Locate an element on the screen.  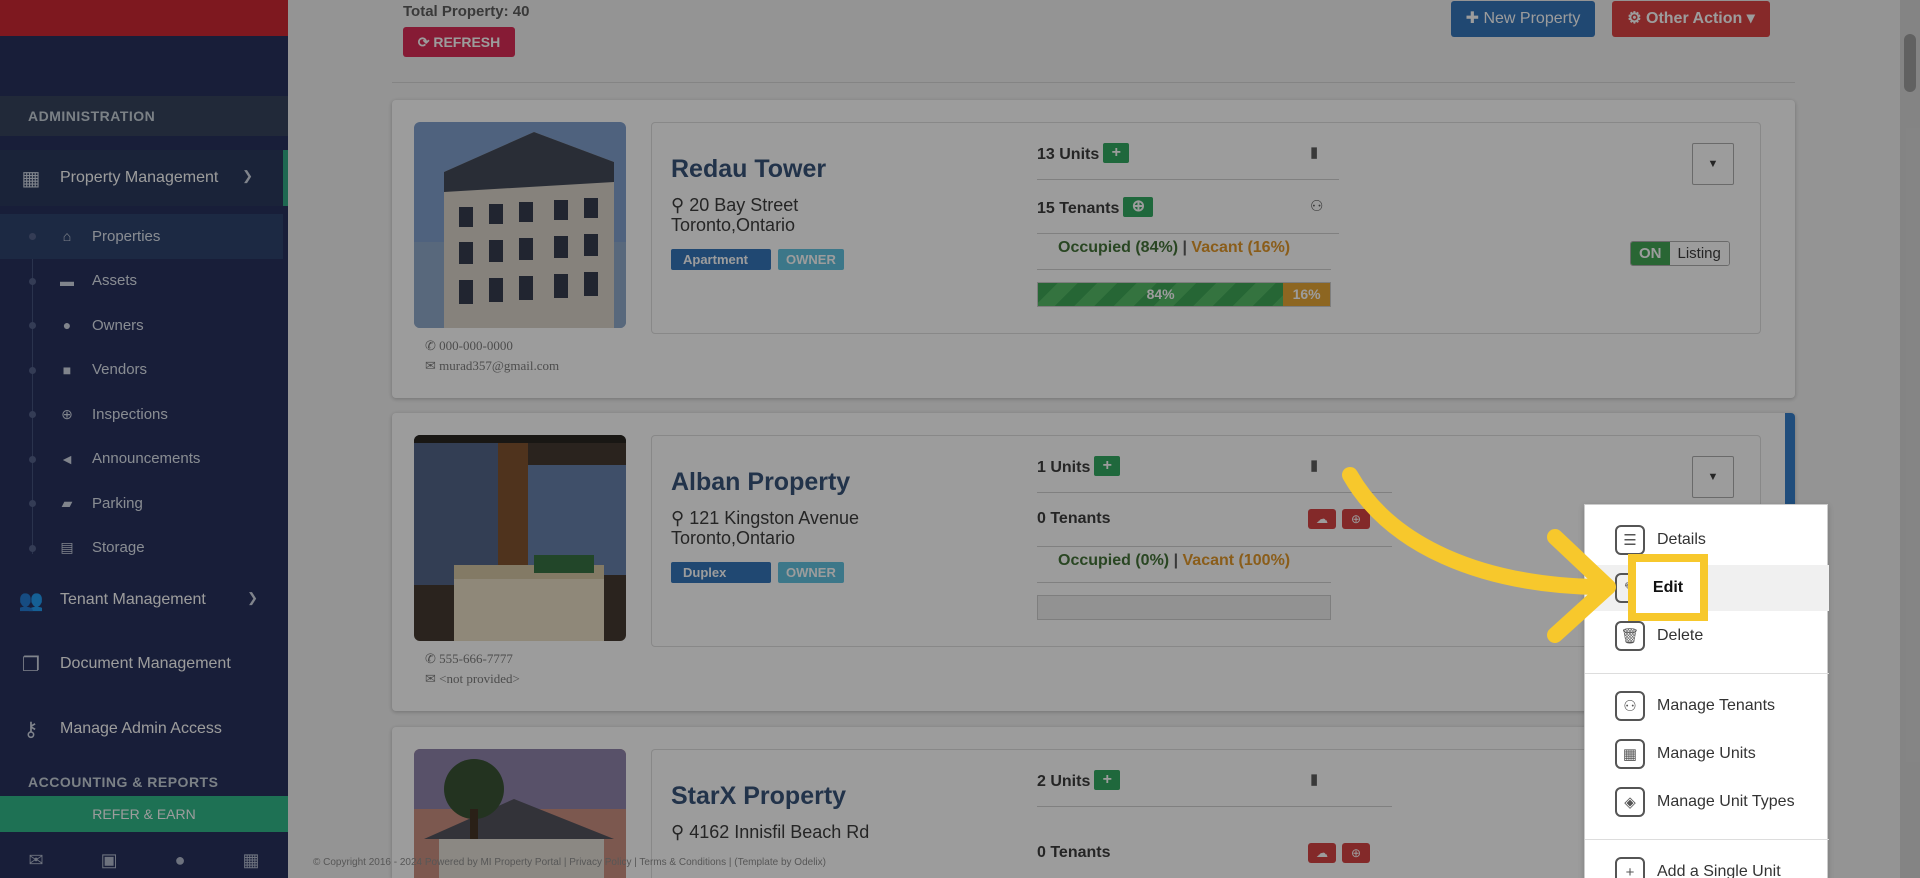
sidebar-item-announcements: ◄ Announcements is located at coordinates (141, 459).